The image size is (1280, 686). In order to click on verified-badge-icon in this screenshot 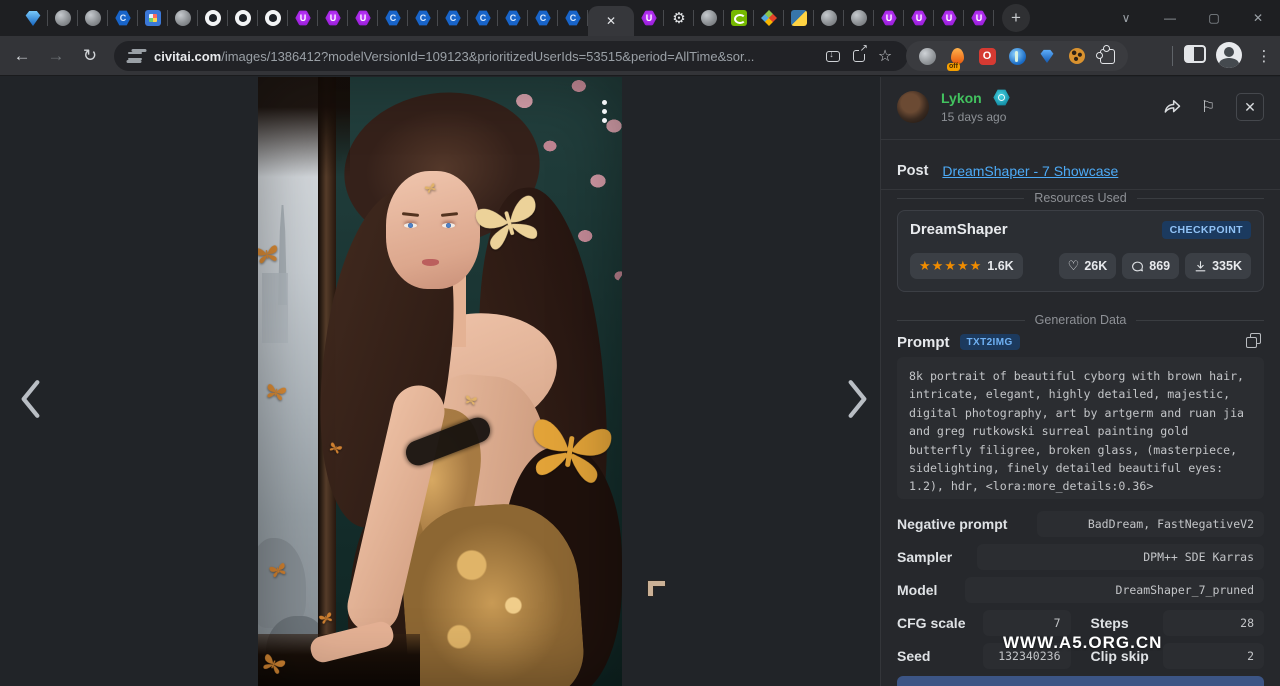, I will do `click(1001, 97)`.